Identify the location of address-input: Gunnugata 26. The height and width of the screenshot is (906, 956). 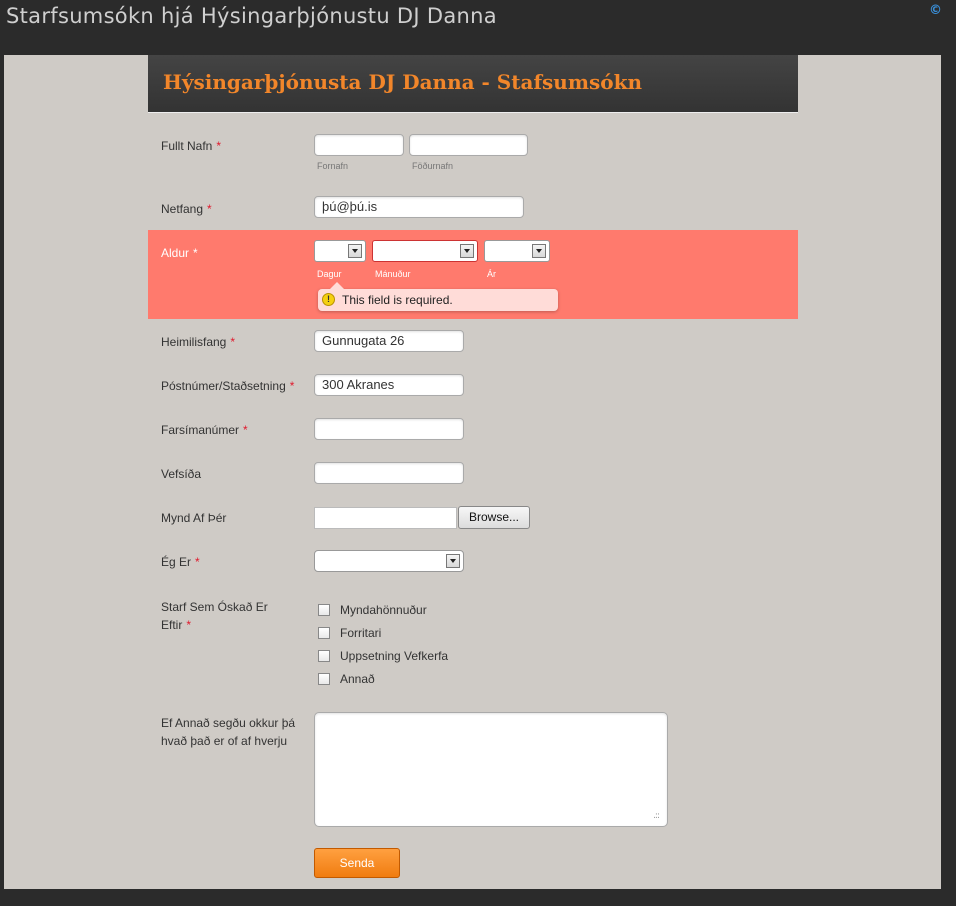
(389, 341).